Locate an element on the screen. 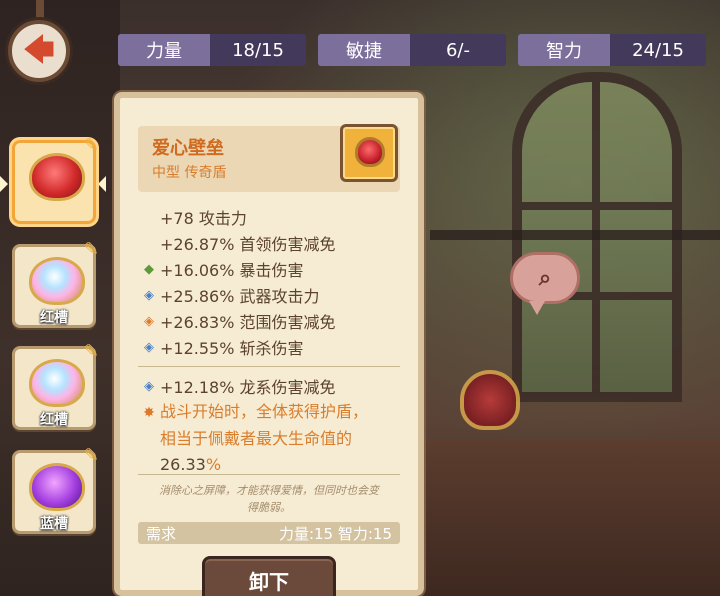 Image resolution: width=720 pixels, height=596 pixels. stat-label: 智力 is located at coordinates (564, 50).